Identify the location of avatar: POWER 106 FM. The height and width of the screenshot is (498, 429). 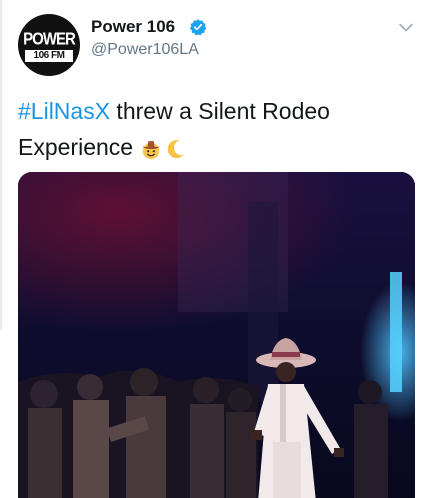
(49, 45).